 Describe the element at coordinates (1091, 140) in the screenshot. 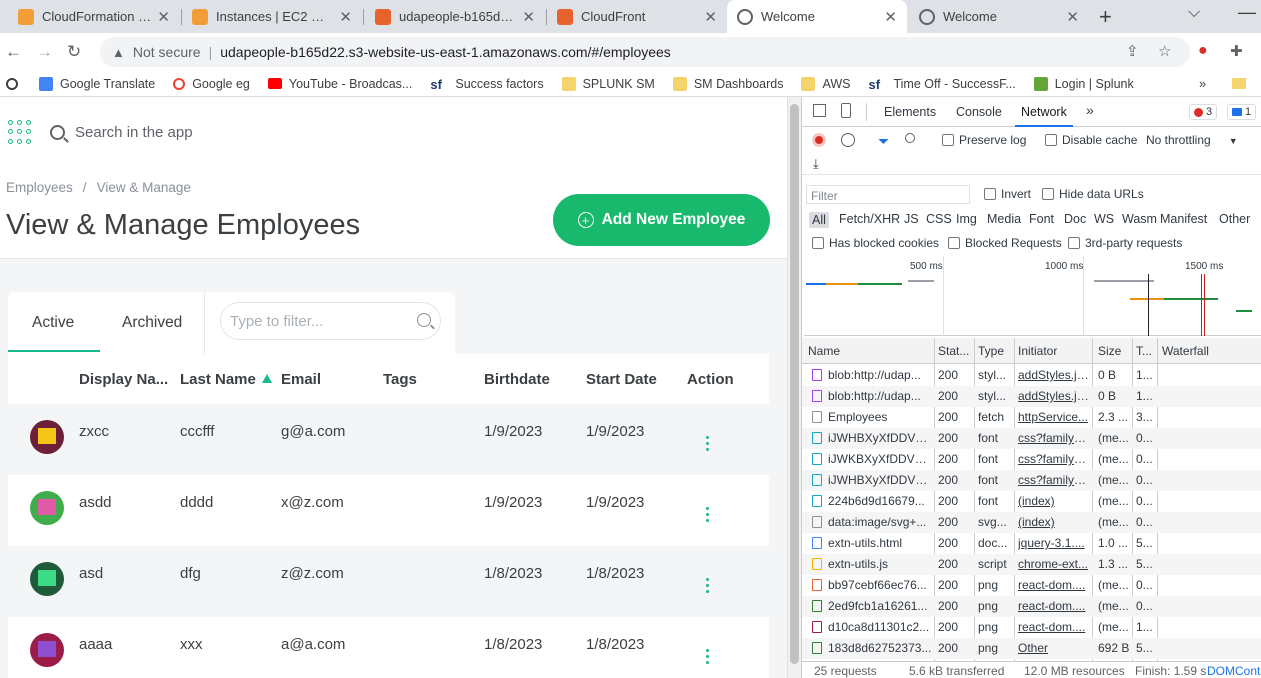

I see `disable-cache-checkbox: Disable cache` at that location.